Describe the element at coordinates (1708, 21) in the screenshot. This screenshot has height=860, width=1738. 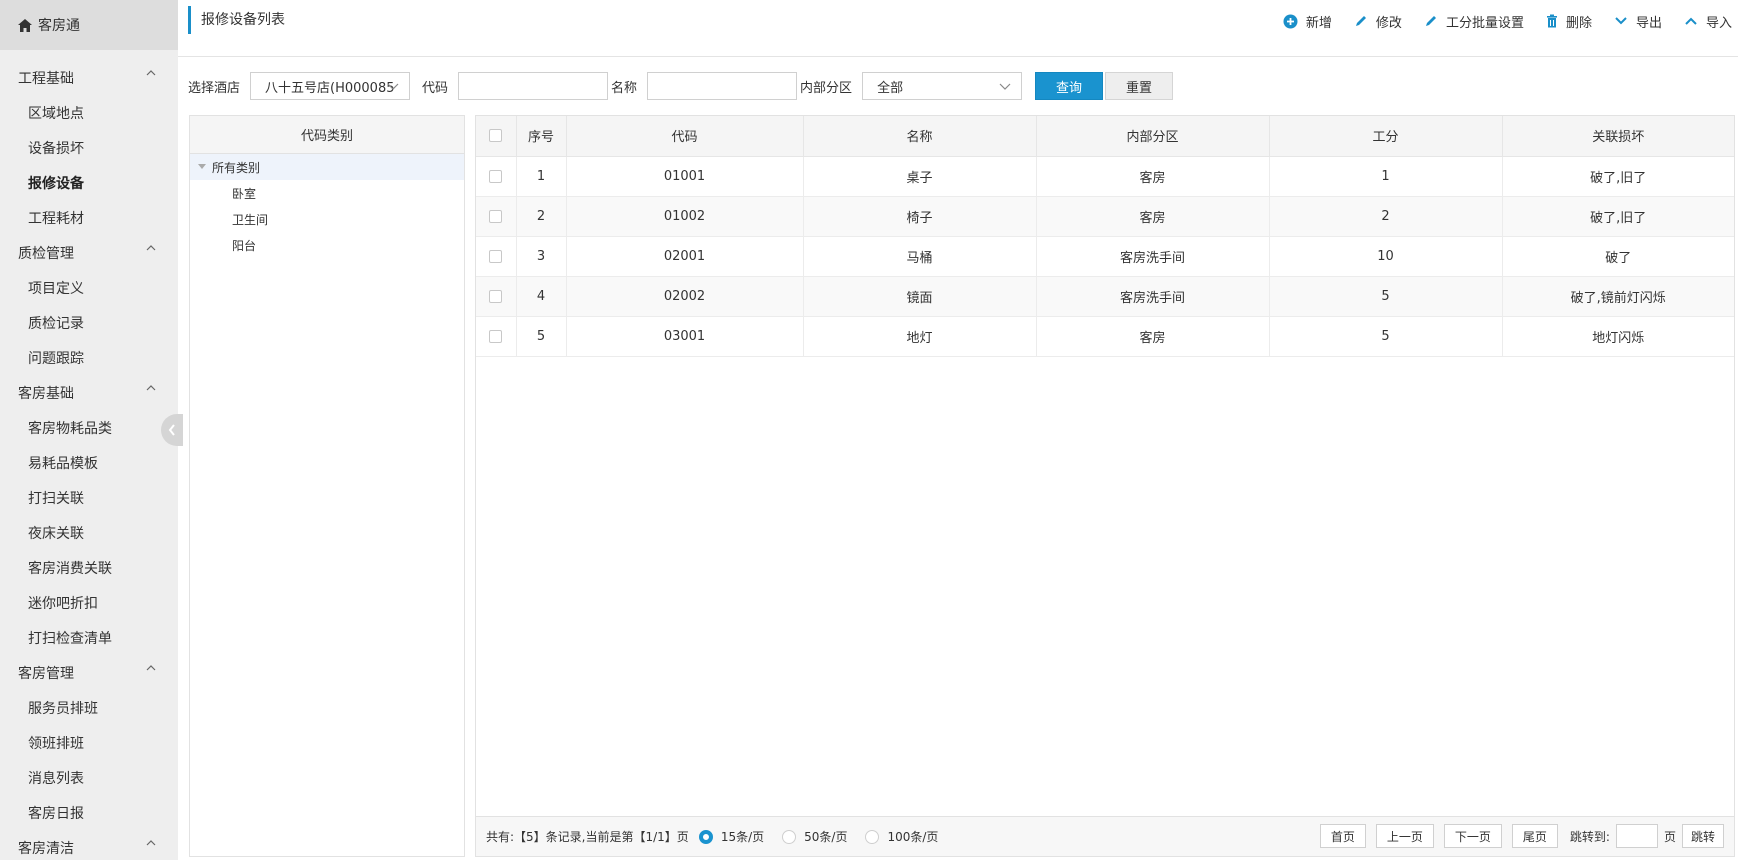
I see `import-button: 导入` at that location.